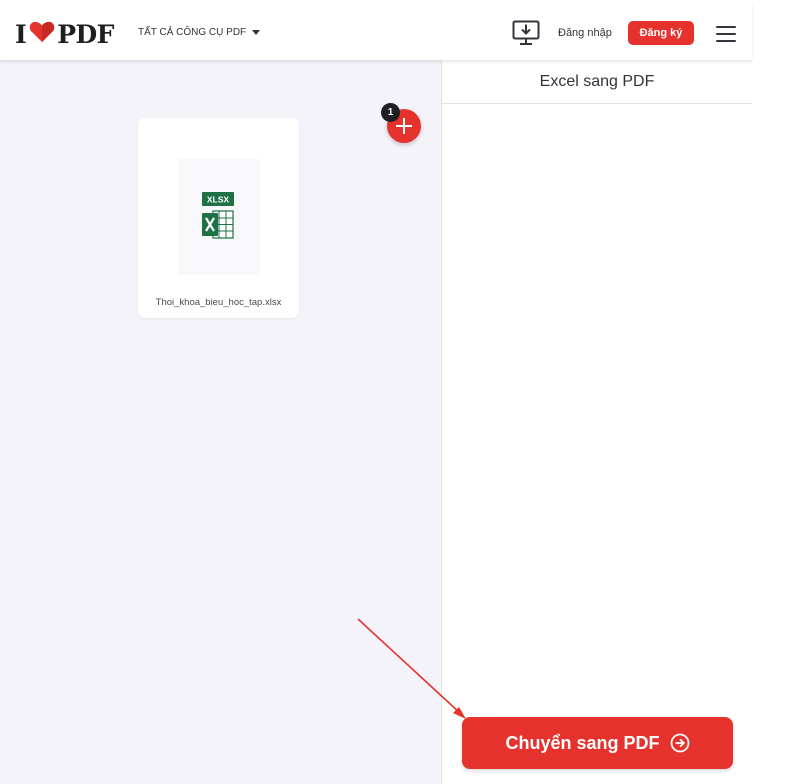  I want to click on signup-button: Đăng ký, so click(661, 33).